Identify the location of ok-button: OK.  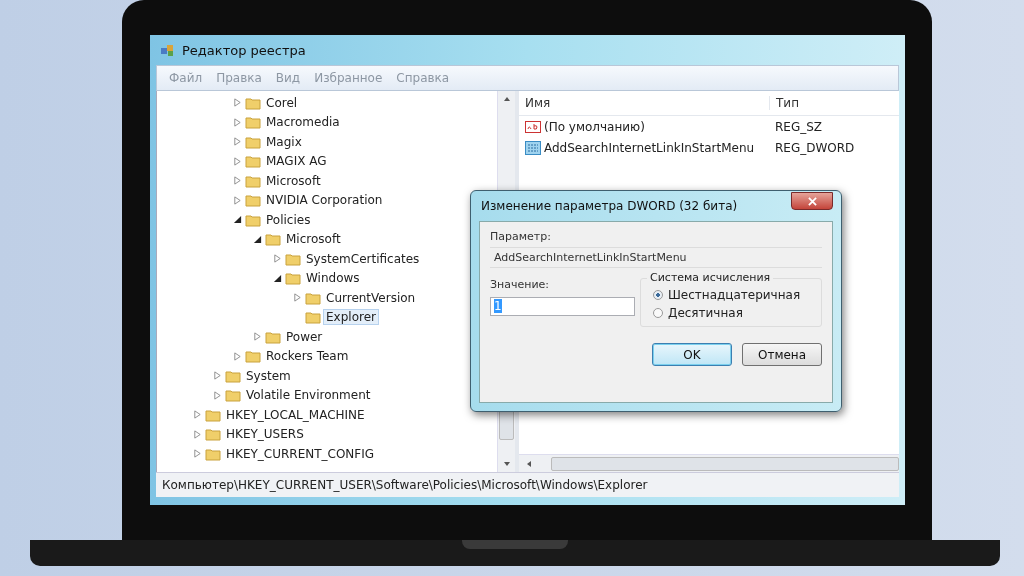
(692, 354).